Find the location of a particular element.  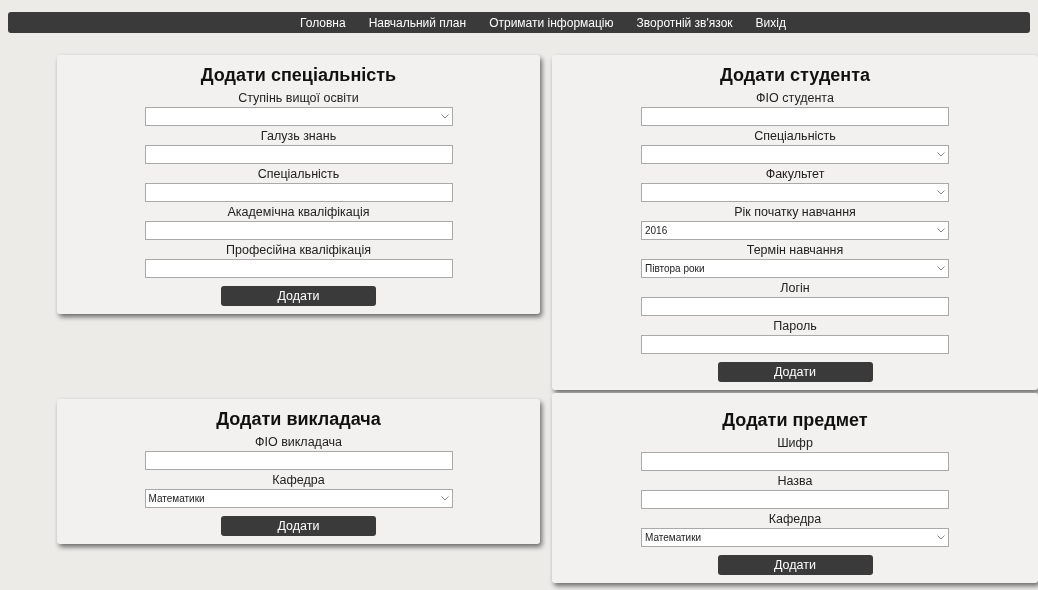

form-title: Додати предмет is located at coordinates (795, 420).